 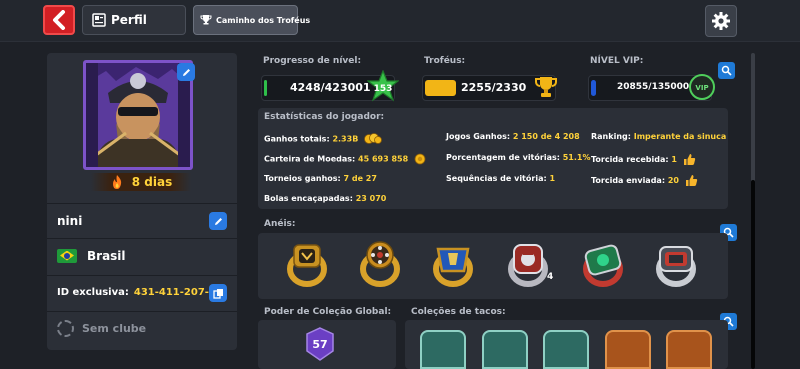 What do you see at coordinates (617, 61) in the screenshot?
I see `vip-label: NÍVEL VIP:` at bounding box center [617, 61].